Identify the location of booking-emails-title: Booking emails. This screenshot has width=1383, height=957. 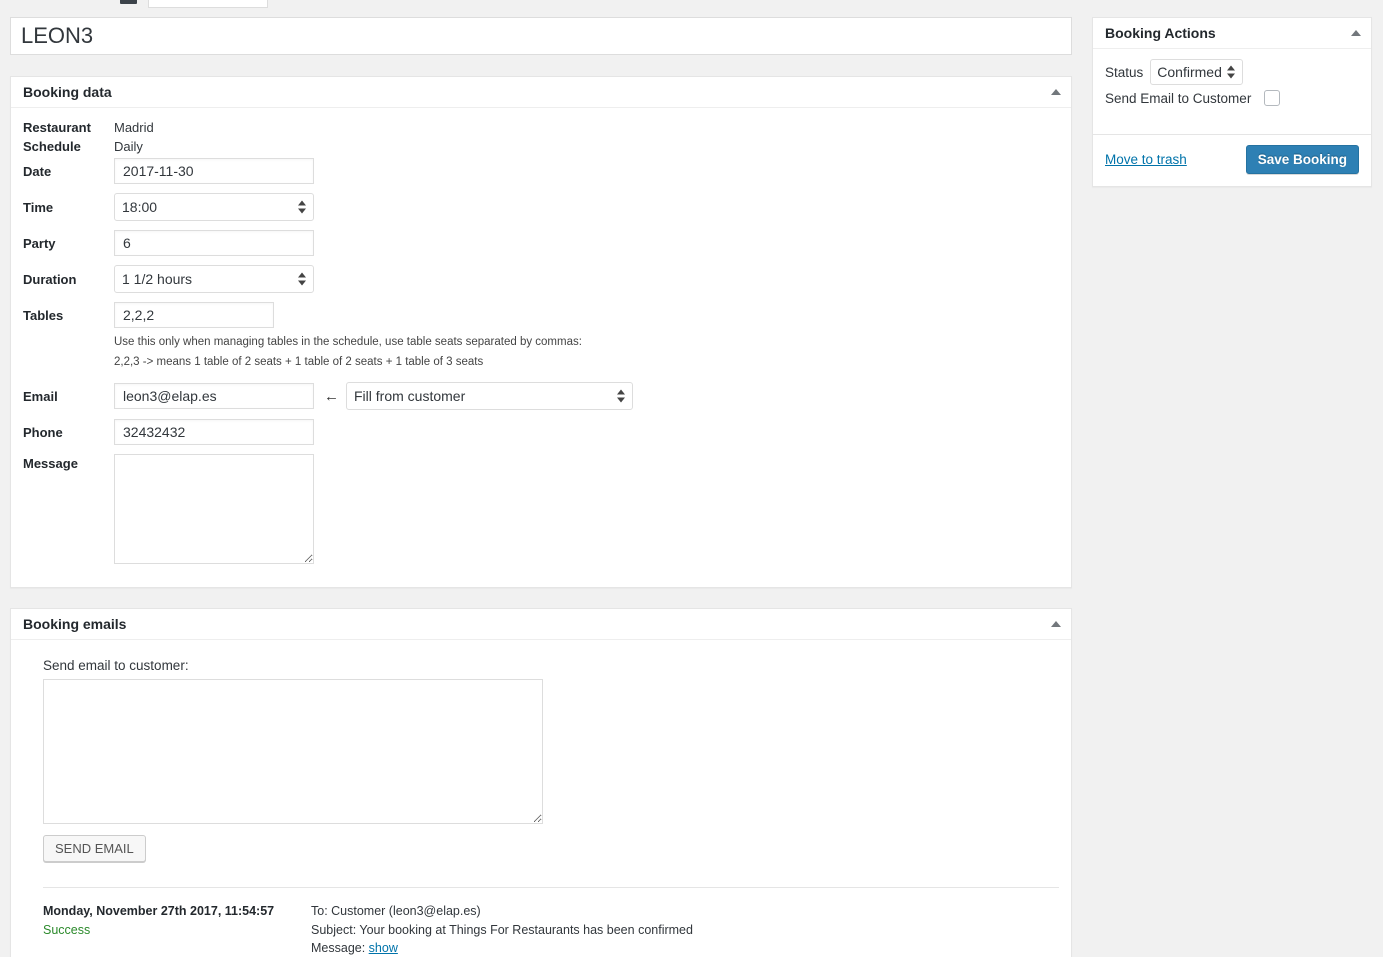
(75, 624).